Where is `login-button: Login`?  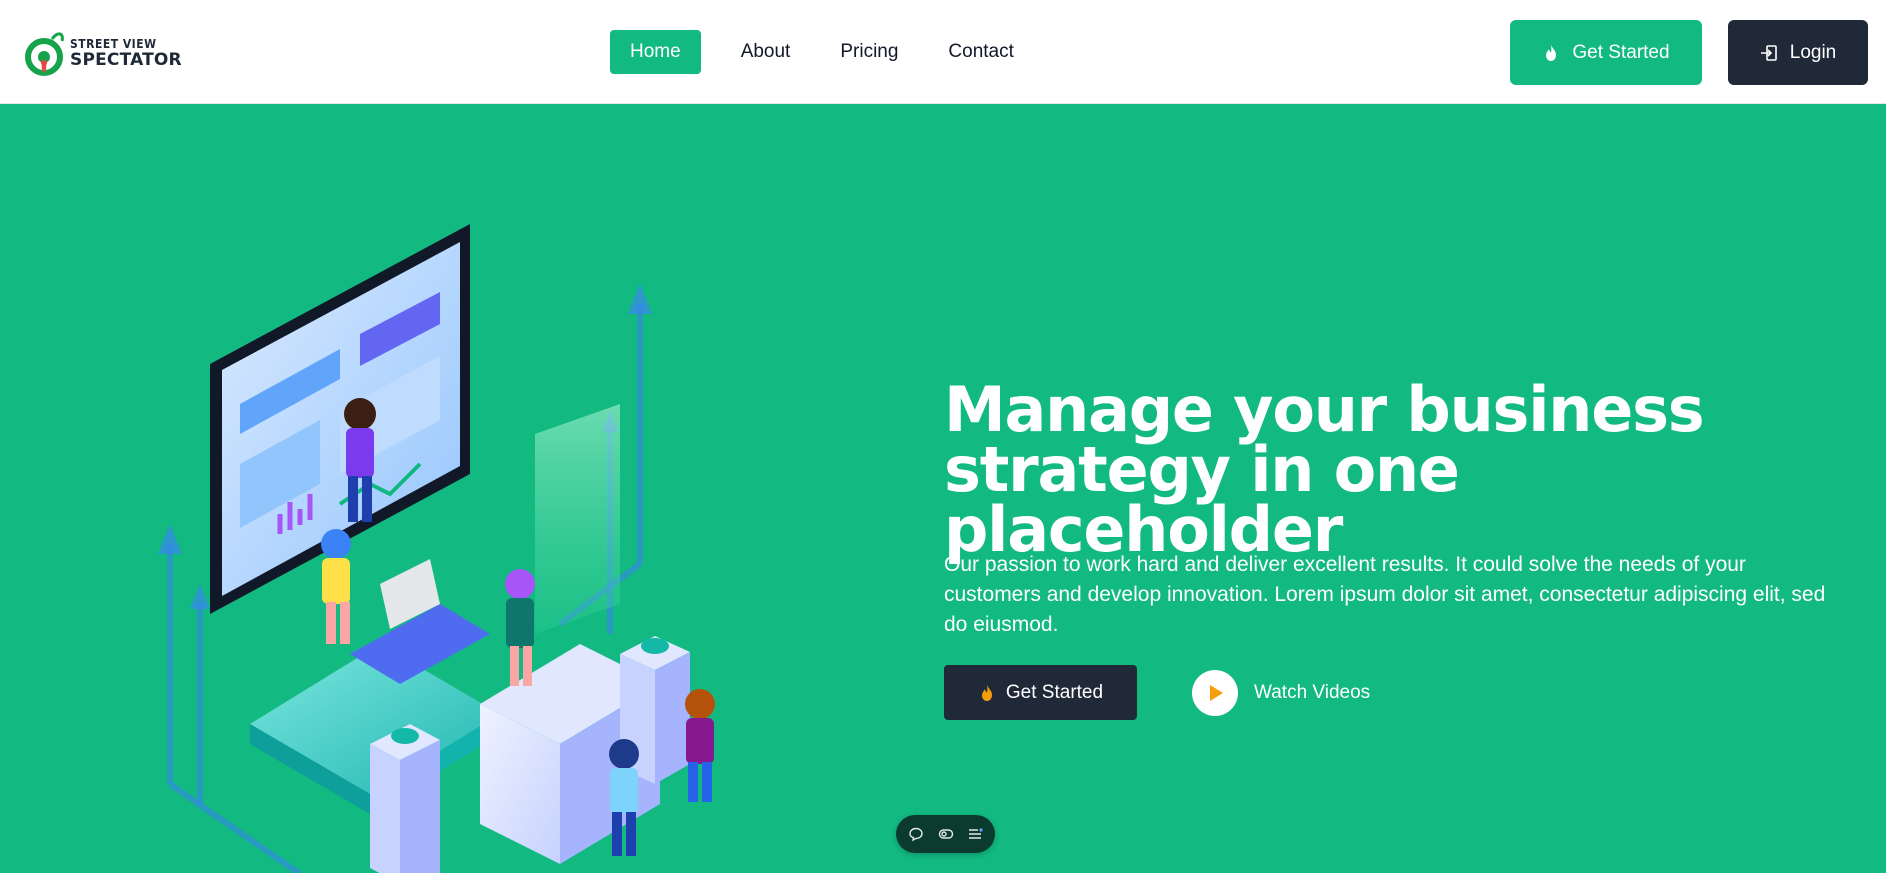 login-button: Login is located at coordinates (1798, 52).